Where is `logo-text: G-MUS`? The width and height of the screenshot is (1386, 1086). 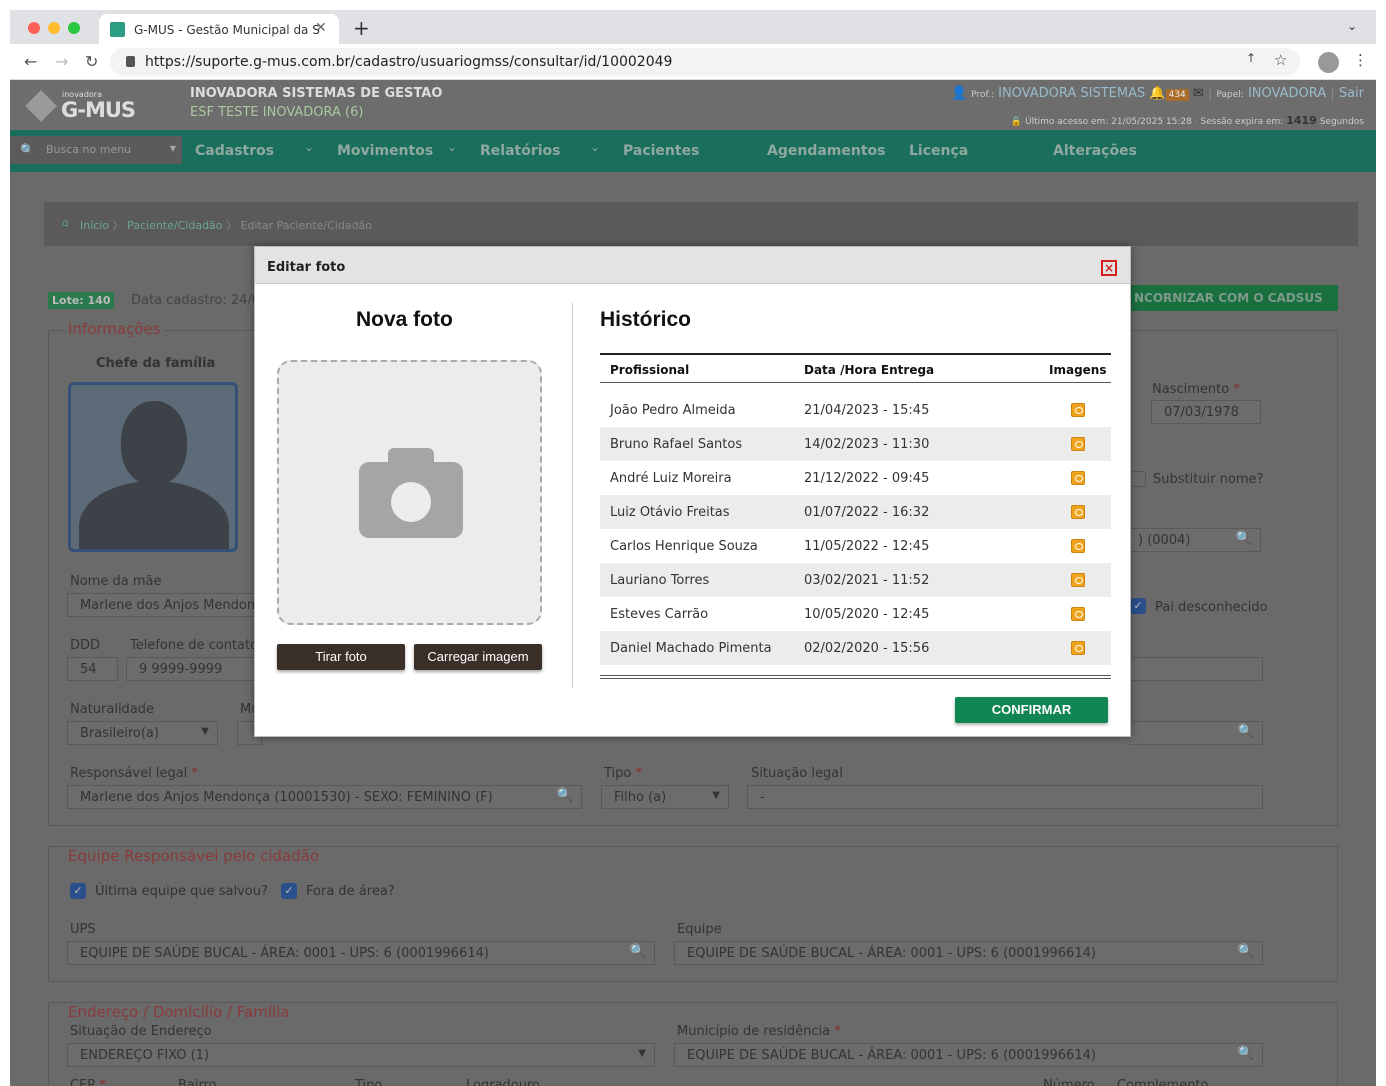 logo-text: G-MUS is located at coordinates (98, 110).